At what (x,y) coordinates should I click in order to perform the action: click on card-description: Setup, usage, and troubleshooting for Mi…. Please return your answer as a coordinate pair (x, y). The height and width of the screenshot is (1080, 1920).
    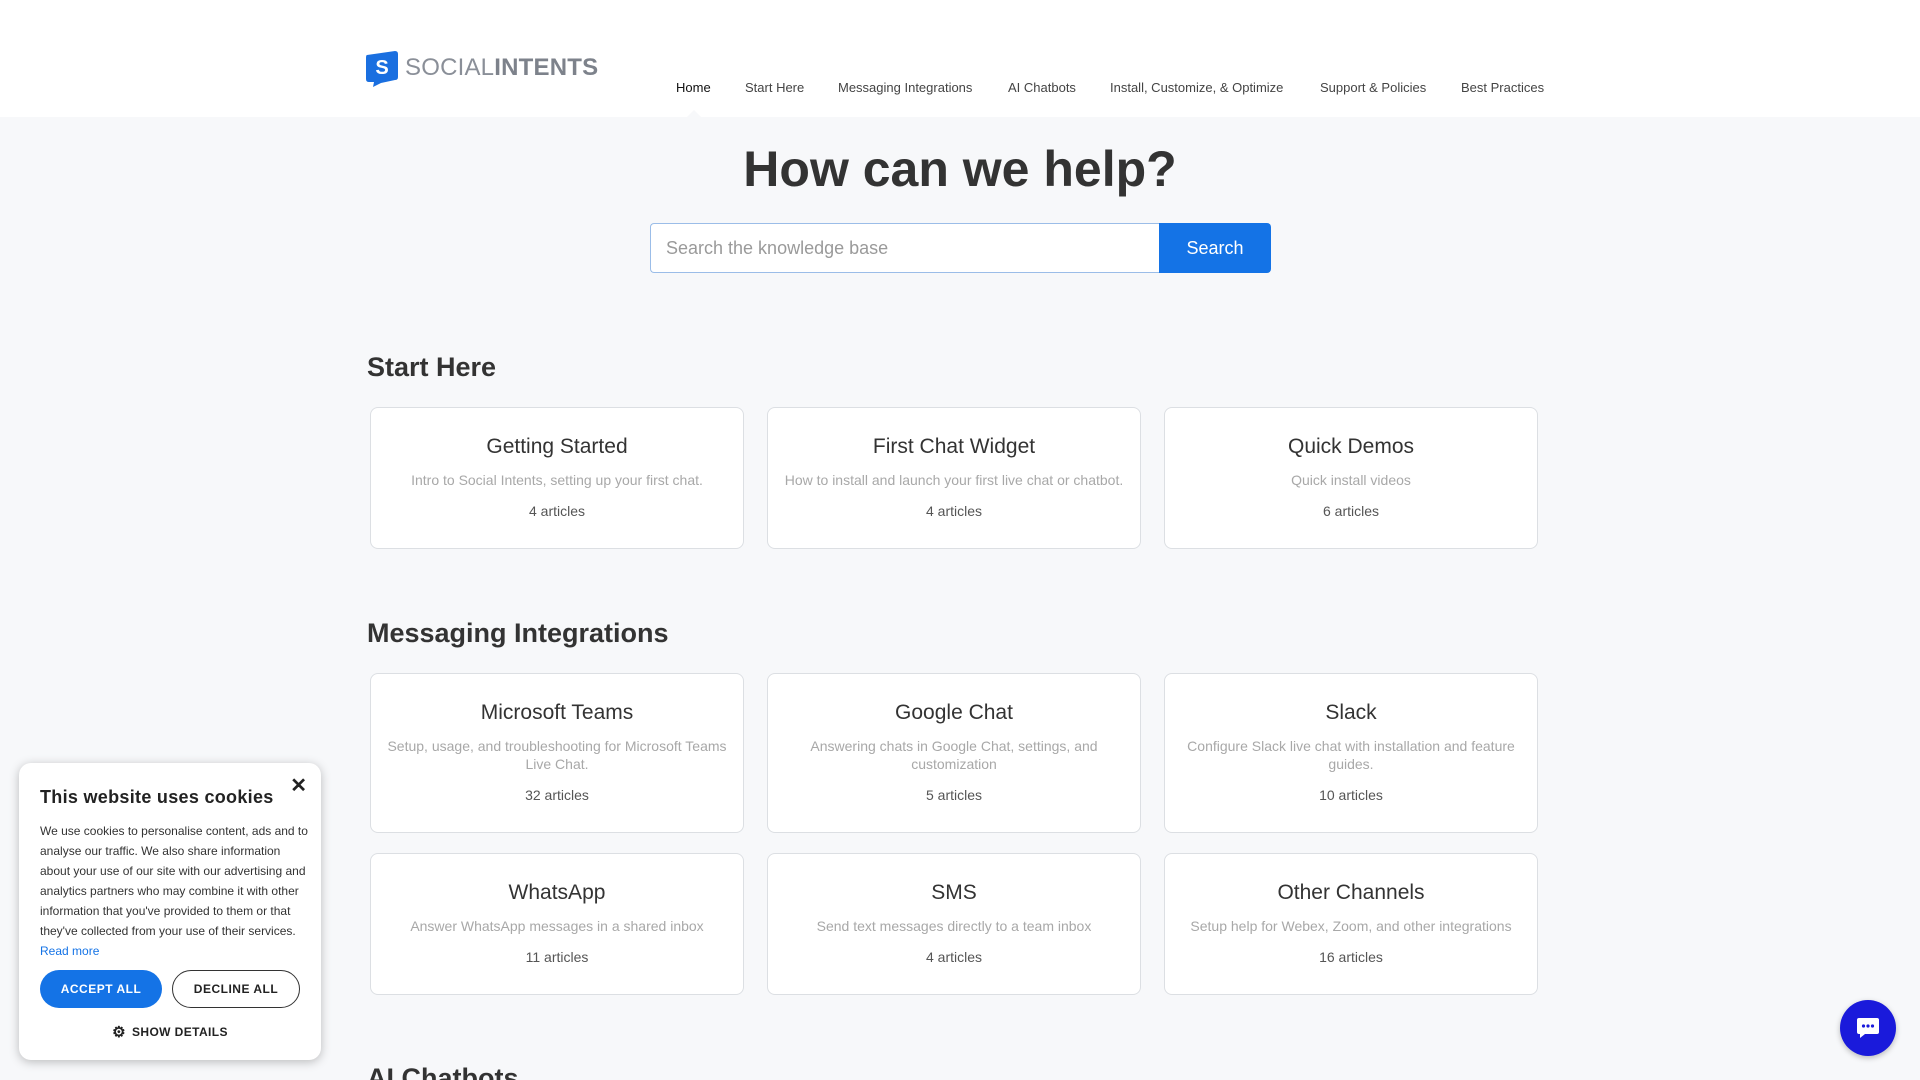
    Looking at the image, I should click on (557, 755).